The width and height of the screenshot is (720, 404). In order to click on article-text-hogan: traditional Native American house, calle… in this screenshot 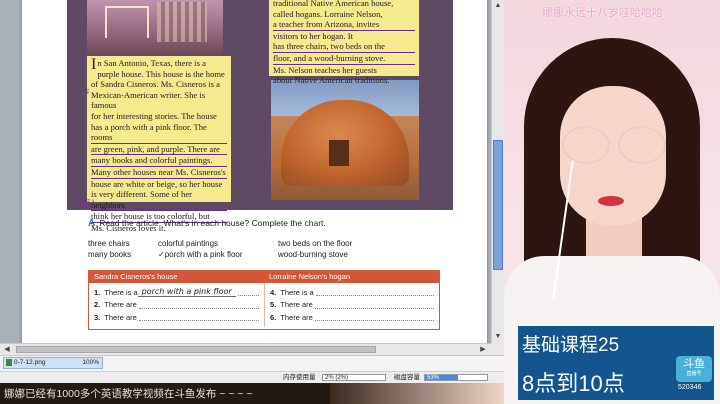, I will do `click(344, 42)`.